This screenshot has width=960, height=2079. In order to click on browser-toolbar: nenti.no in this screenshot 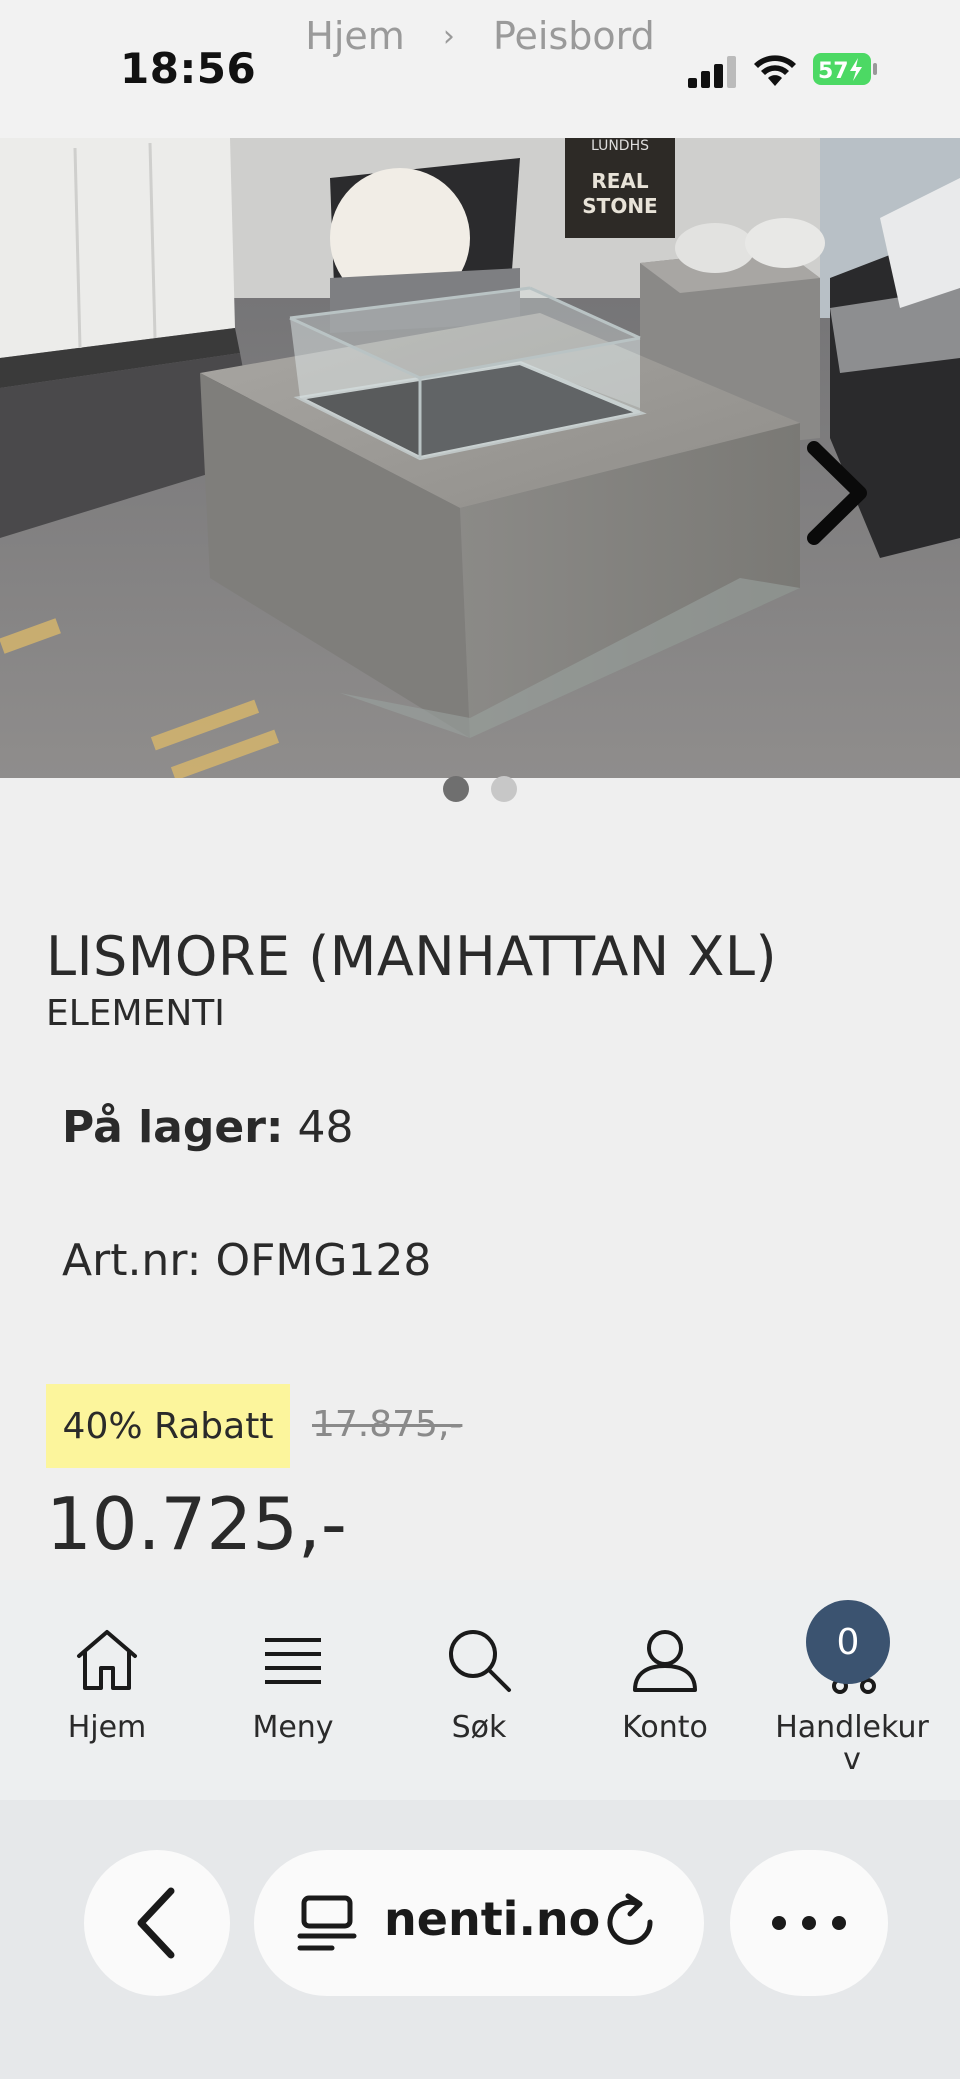, I will do `click(480, 1939)`.